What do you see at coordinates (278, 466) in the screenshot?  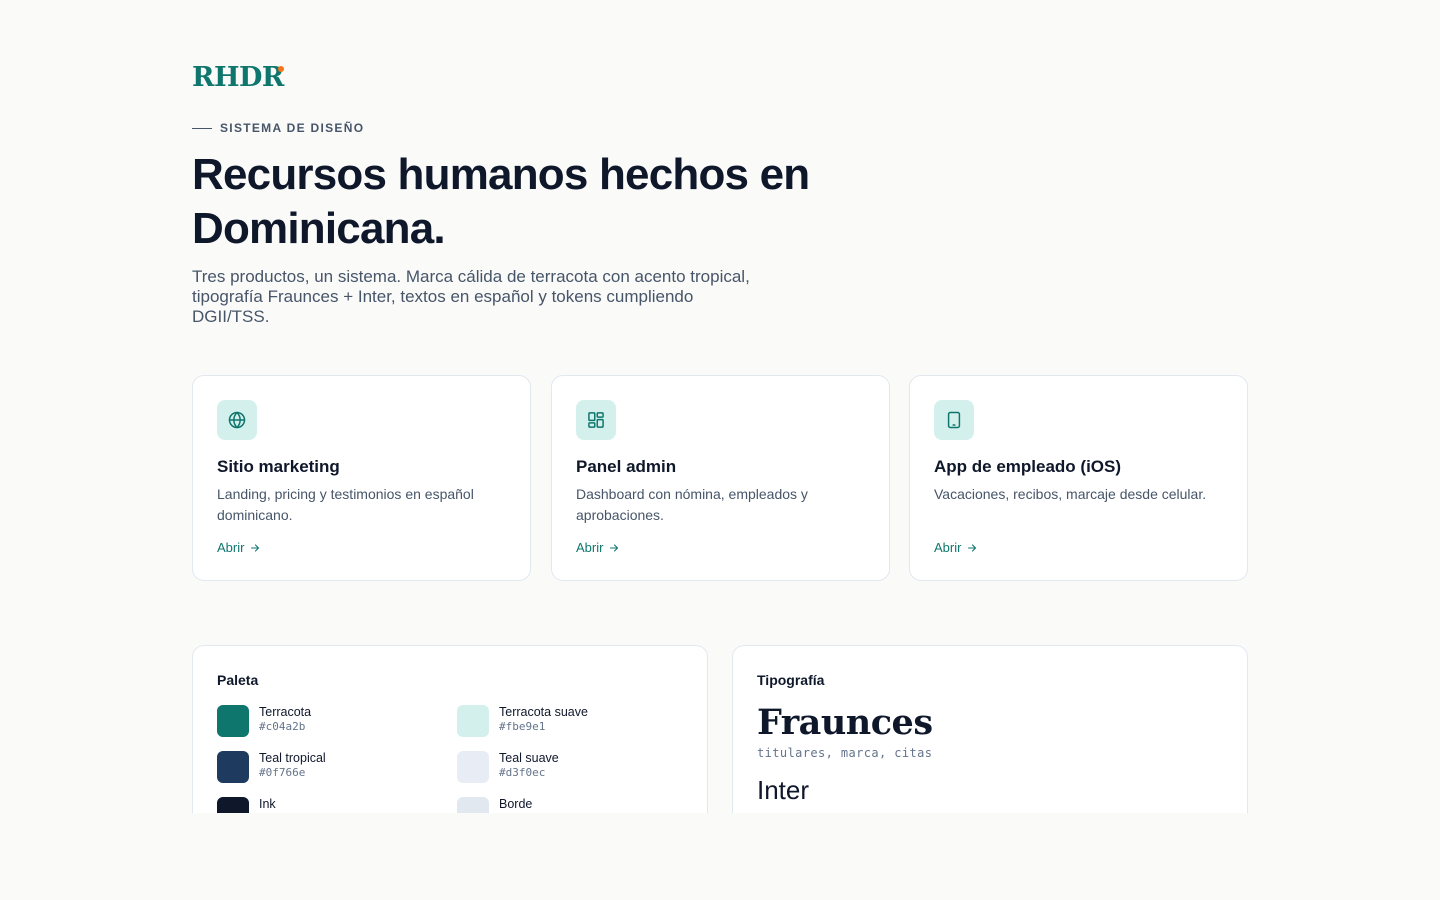 I see `card-title: Sitio marketing` at bounding box center [278, 466].